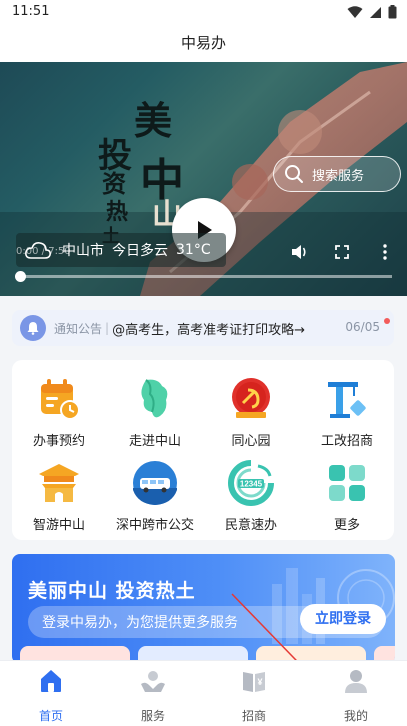 Image resolution: width=407 pixels, height=726 pixels. Describe the element at coordinates (203, 609) in the screenshot. I see `promo-banner: 美丽中山 投资热土 登录中易办，为您提供更多服务 立即登录` at that location.